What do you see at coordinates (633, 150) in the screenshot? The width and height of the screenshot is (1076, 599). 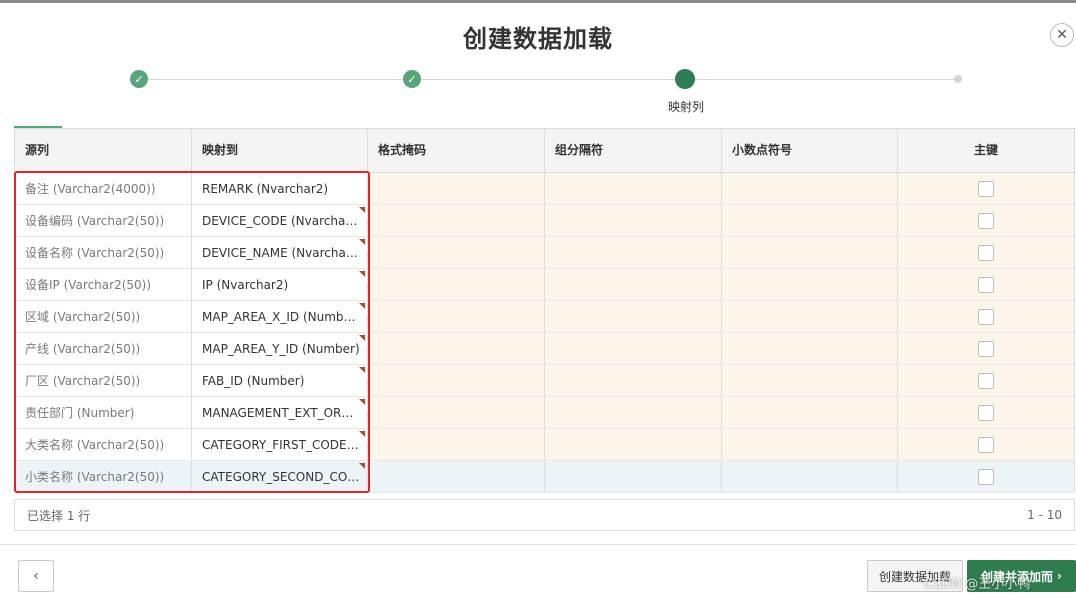 I see `column-header-group-separator: 组分隔符` at bounding box center [633, 150].